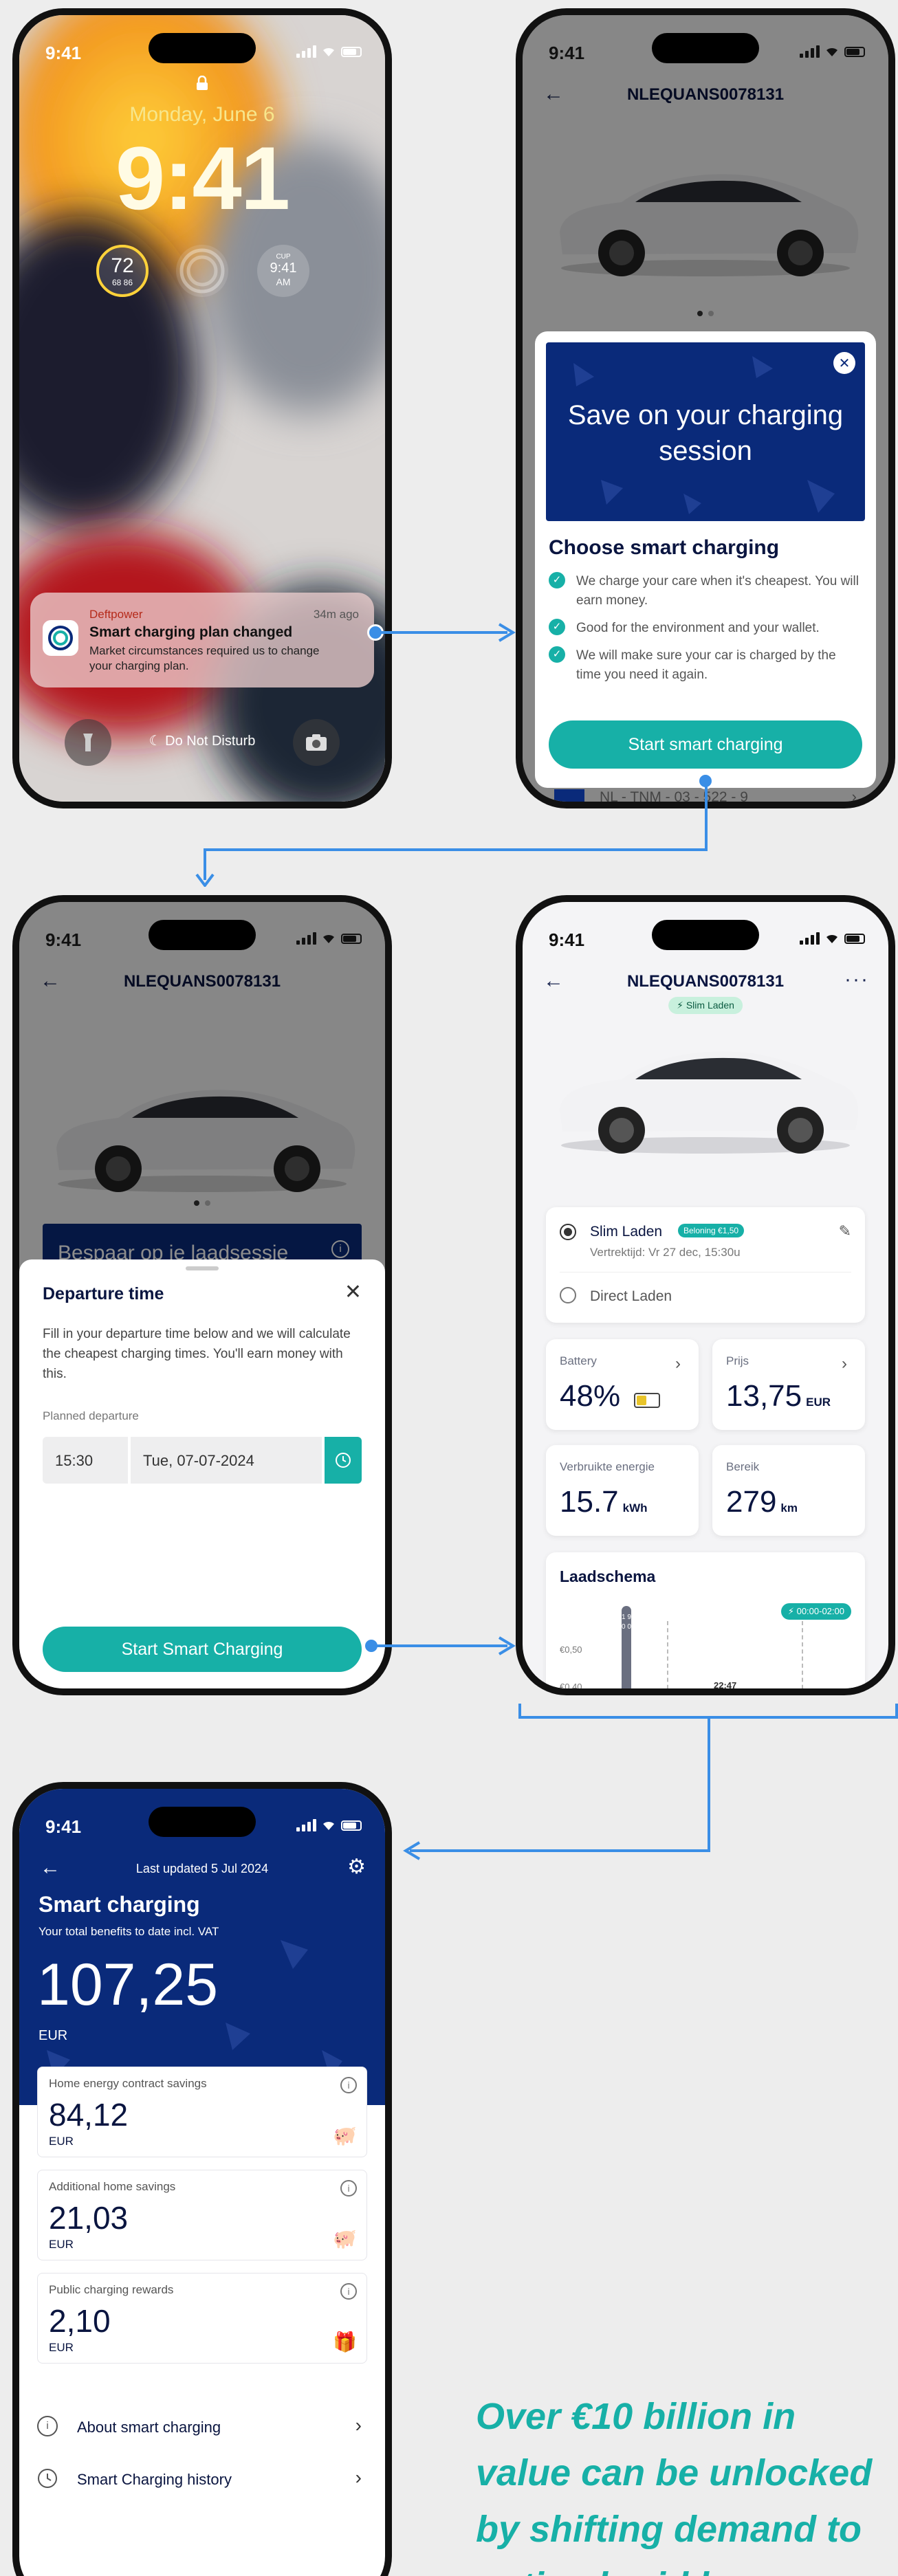 The image size is (898, 2576). What do you see at coordinates (845, 1231) in the screenshot?
I see `edit-icon: ✎` at bounding box center [845, 1231].